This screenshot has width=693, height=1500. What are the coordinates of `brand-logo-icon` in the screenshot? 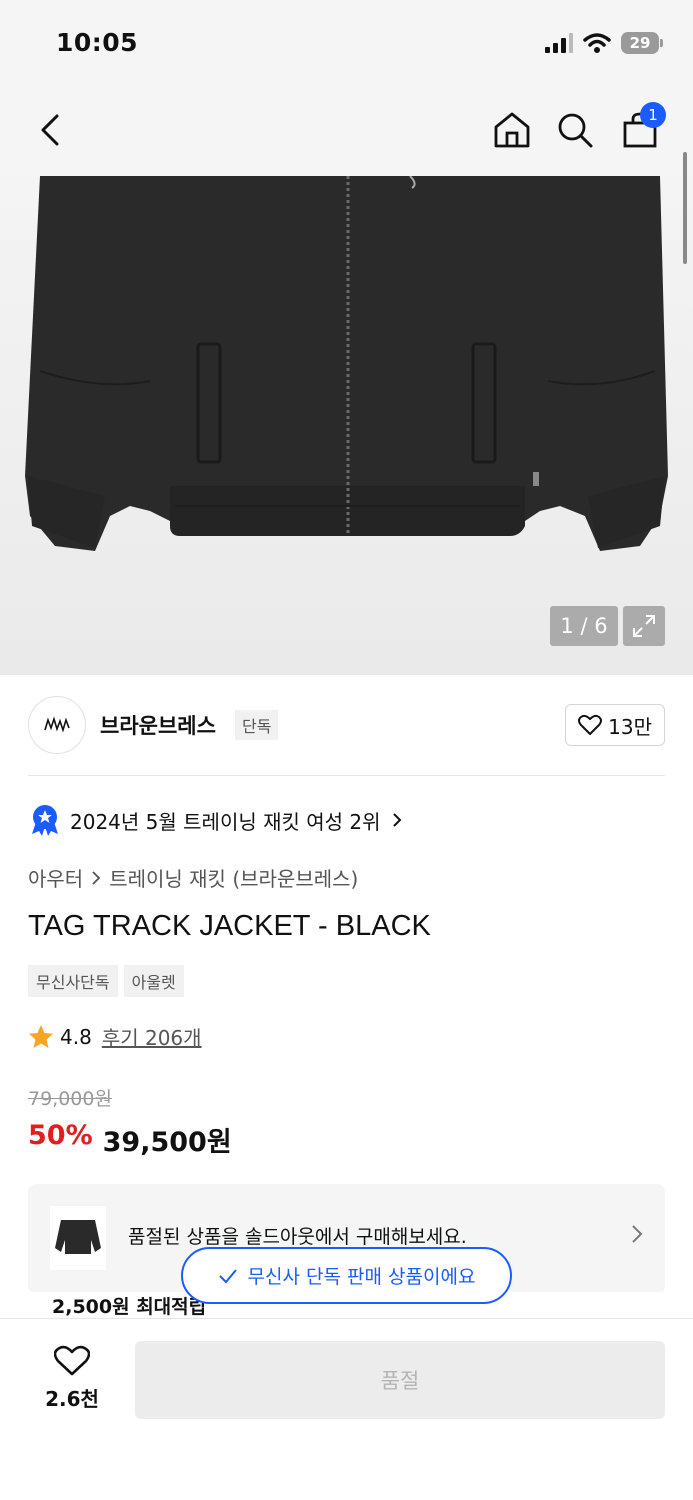 It's located at (57, 724).